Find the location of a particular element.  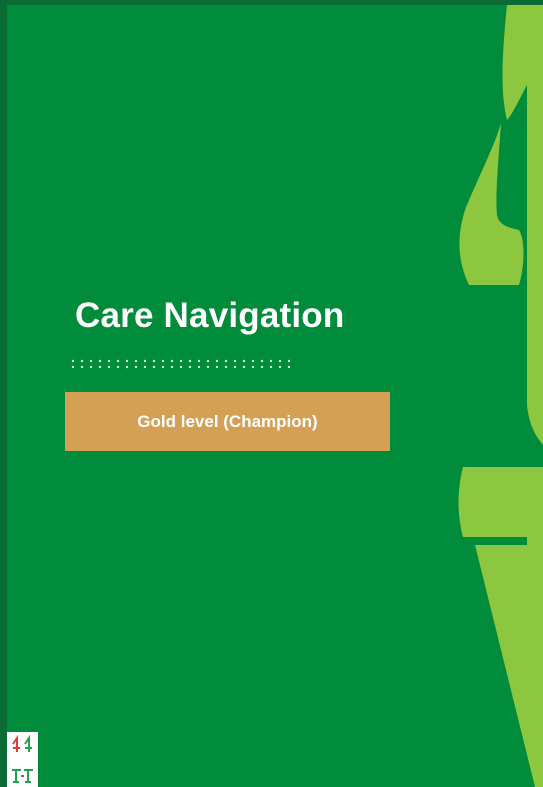

level-badge-label: Gold level (Champion) is located at coordinates (227, 421).